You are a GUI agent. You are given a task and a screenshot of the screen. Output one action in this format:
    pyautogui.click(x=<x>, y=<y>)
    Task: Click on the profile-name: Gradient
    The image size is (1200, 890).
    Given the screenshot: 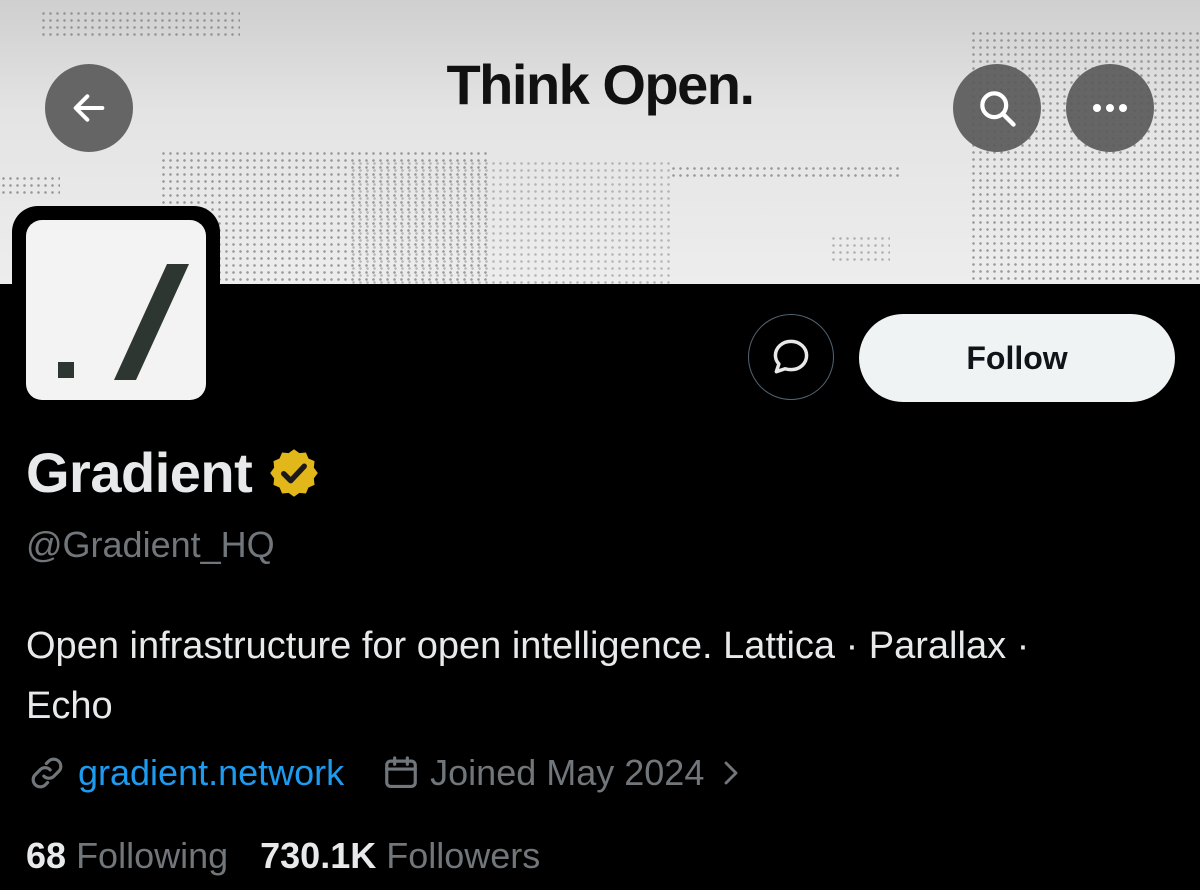 What is the action you would take?
    pyautogui.click(x=139, y=472)
    